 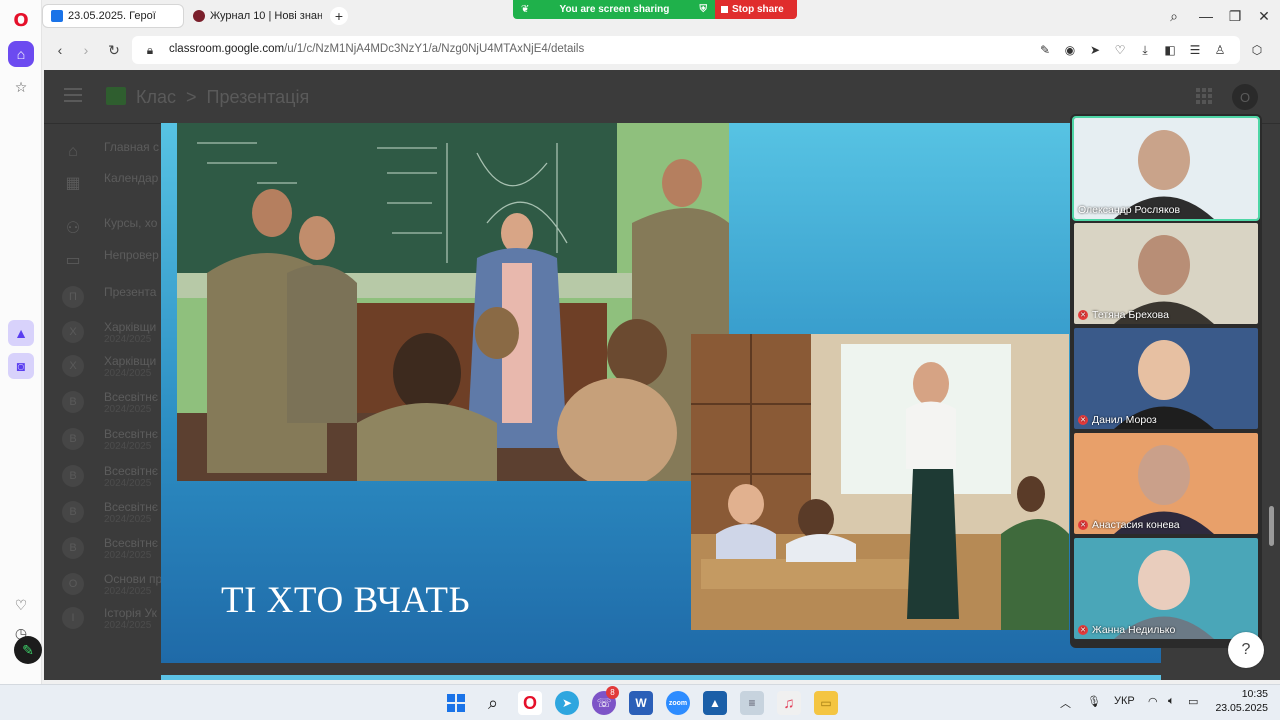 What do you see at coordinates (614, 9) in the screenshot?
I see `share-status: ❦ You are screen sharing ⛨` at bounding box center [614, 9].